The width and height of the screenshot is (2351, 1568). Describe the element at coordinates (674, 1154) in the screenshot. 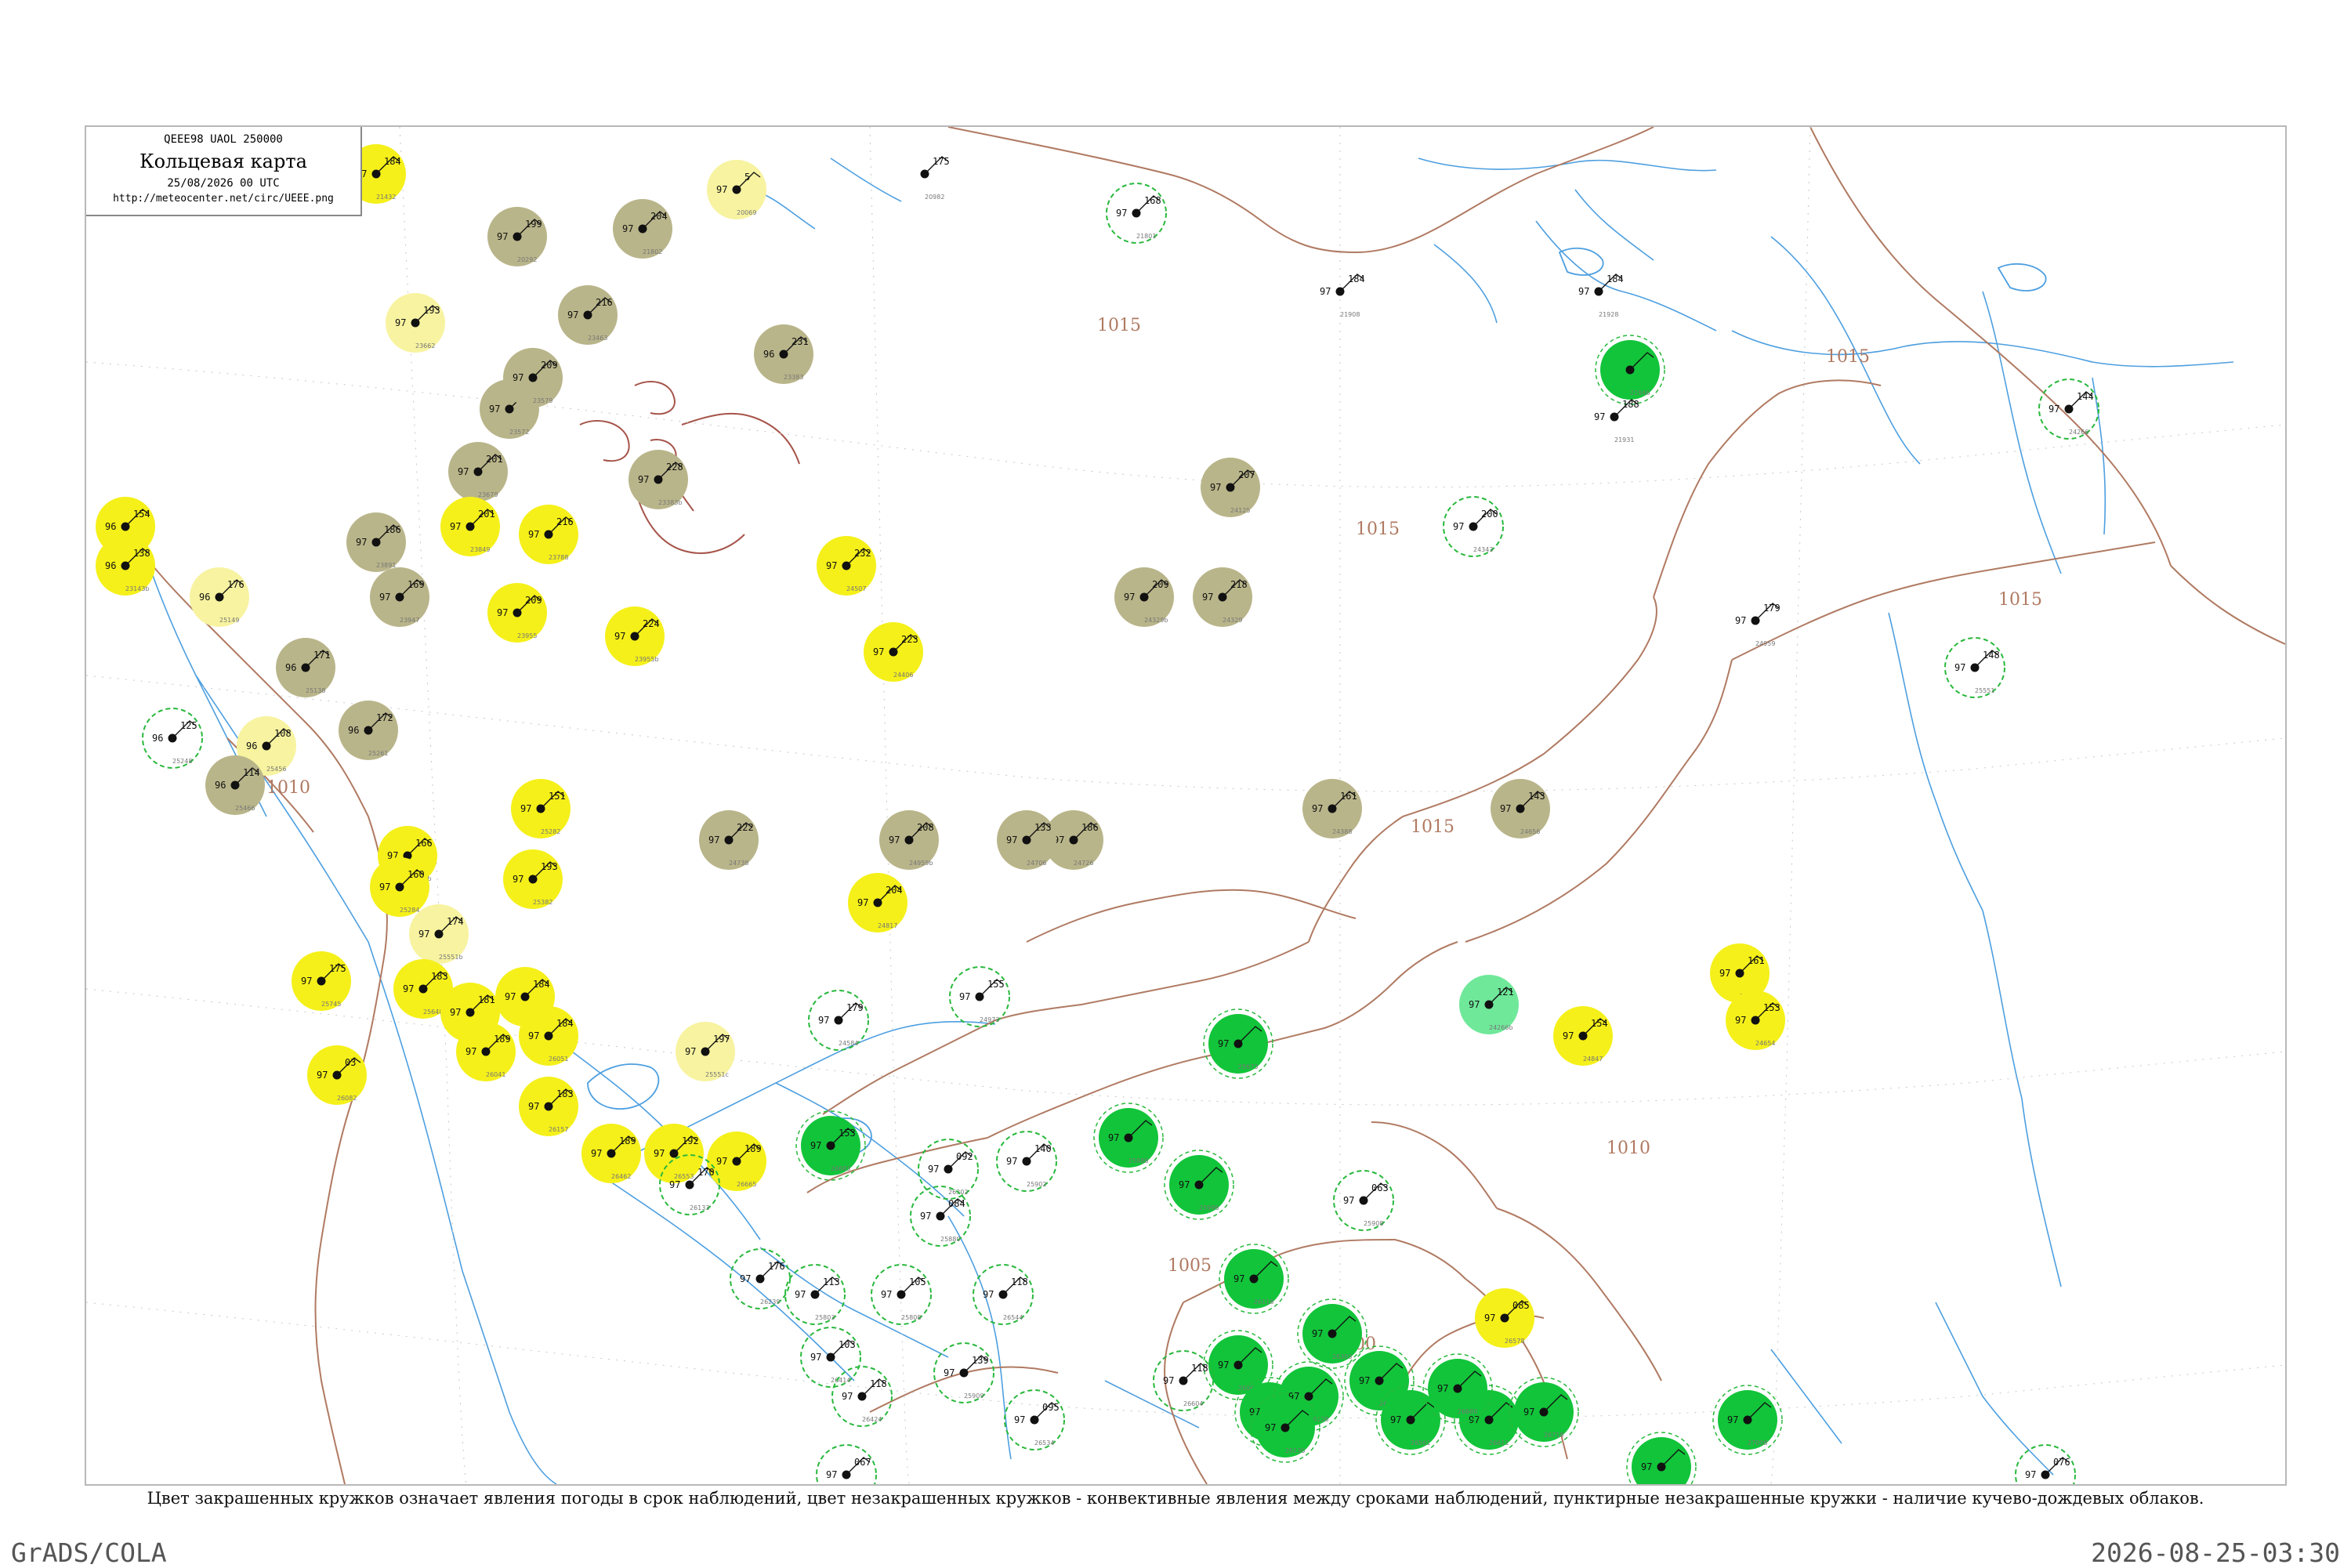

I see `station-26553: 9719226553` at that location.